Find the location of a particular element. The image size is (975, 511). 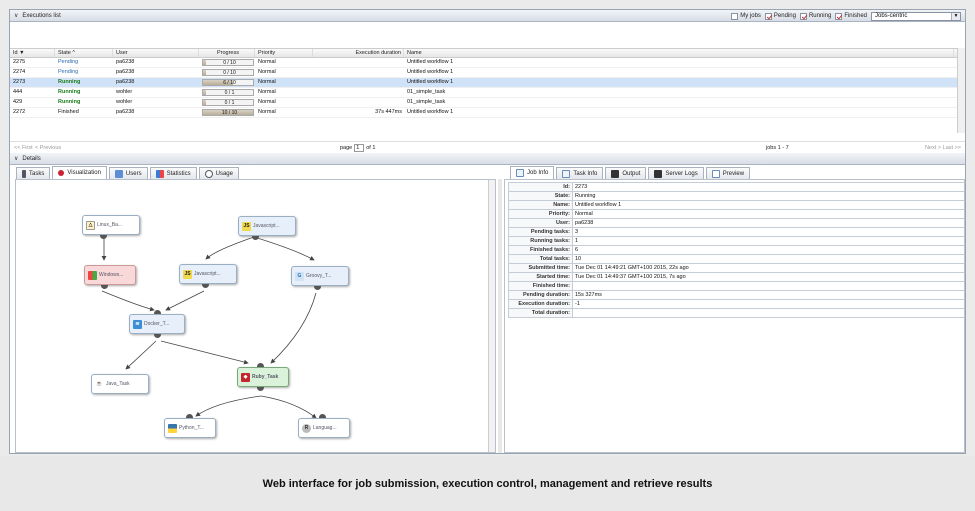

progress-text: 0 / 10 is located at coordinates (229, 63).